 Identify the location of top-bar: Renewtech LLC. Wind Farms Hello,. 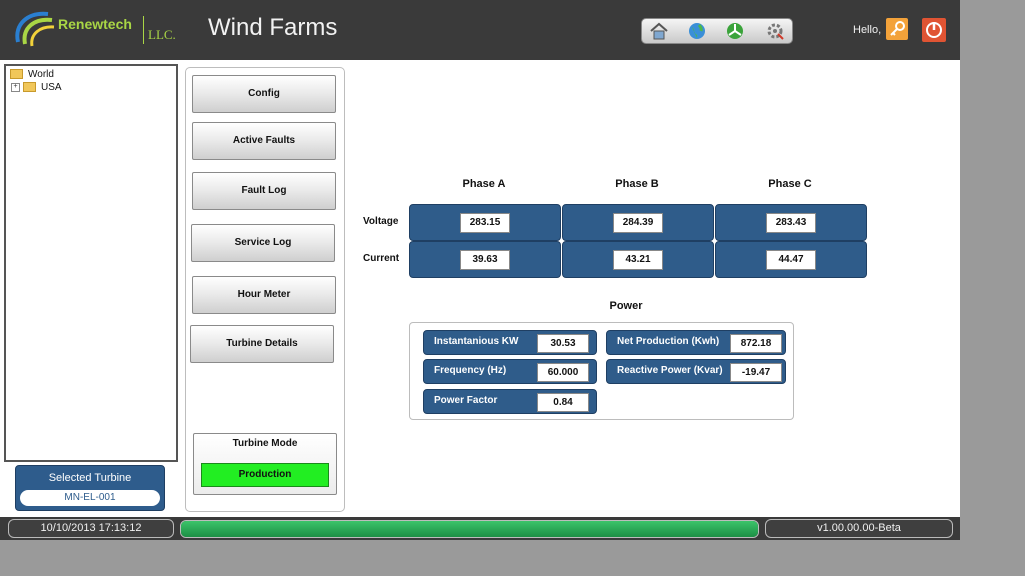
(480, 30).